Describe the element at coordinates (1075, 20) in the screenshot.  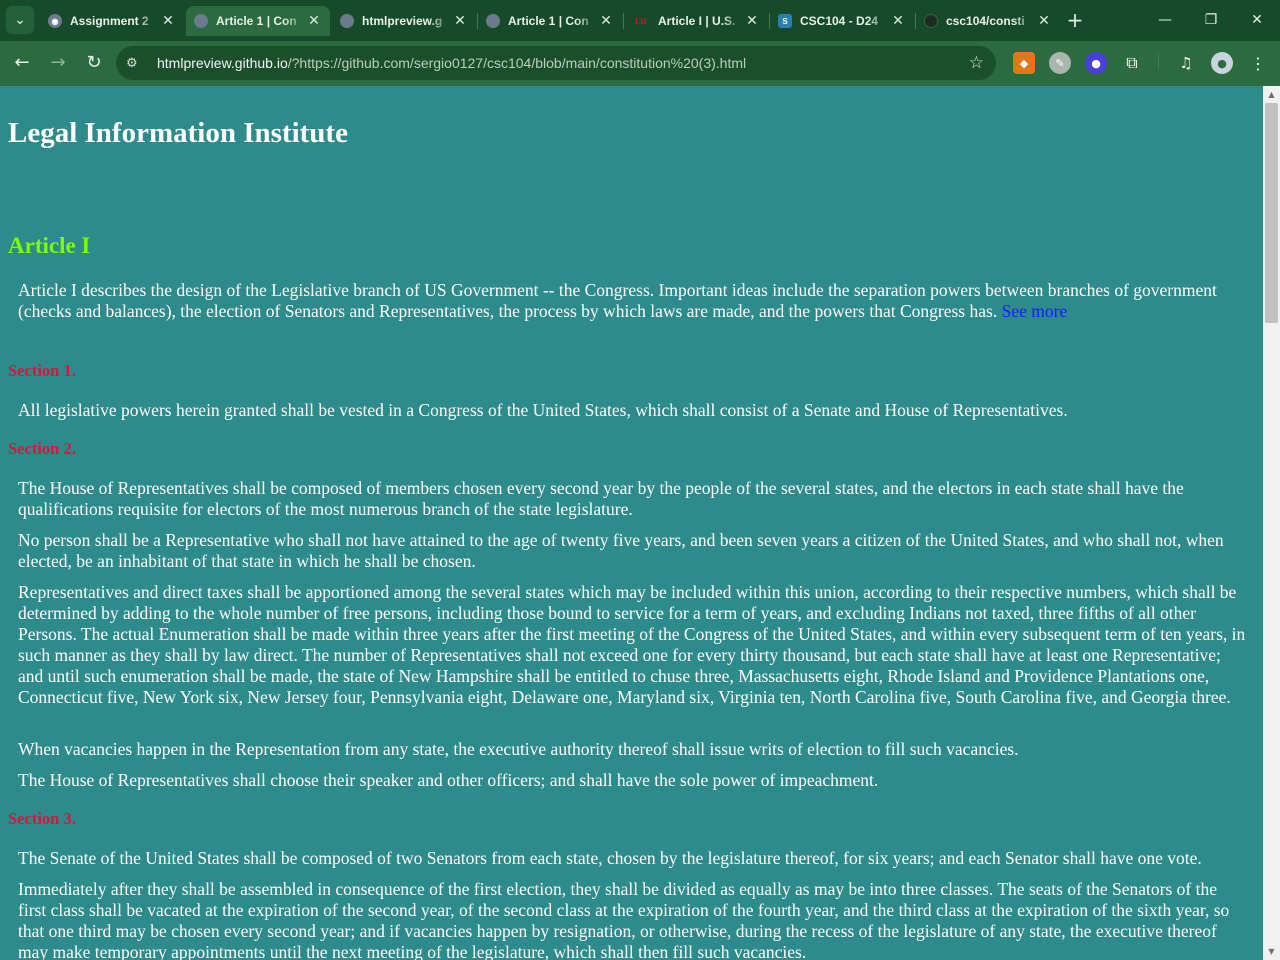
I see `new-tab-plus-icon: +` at that location.